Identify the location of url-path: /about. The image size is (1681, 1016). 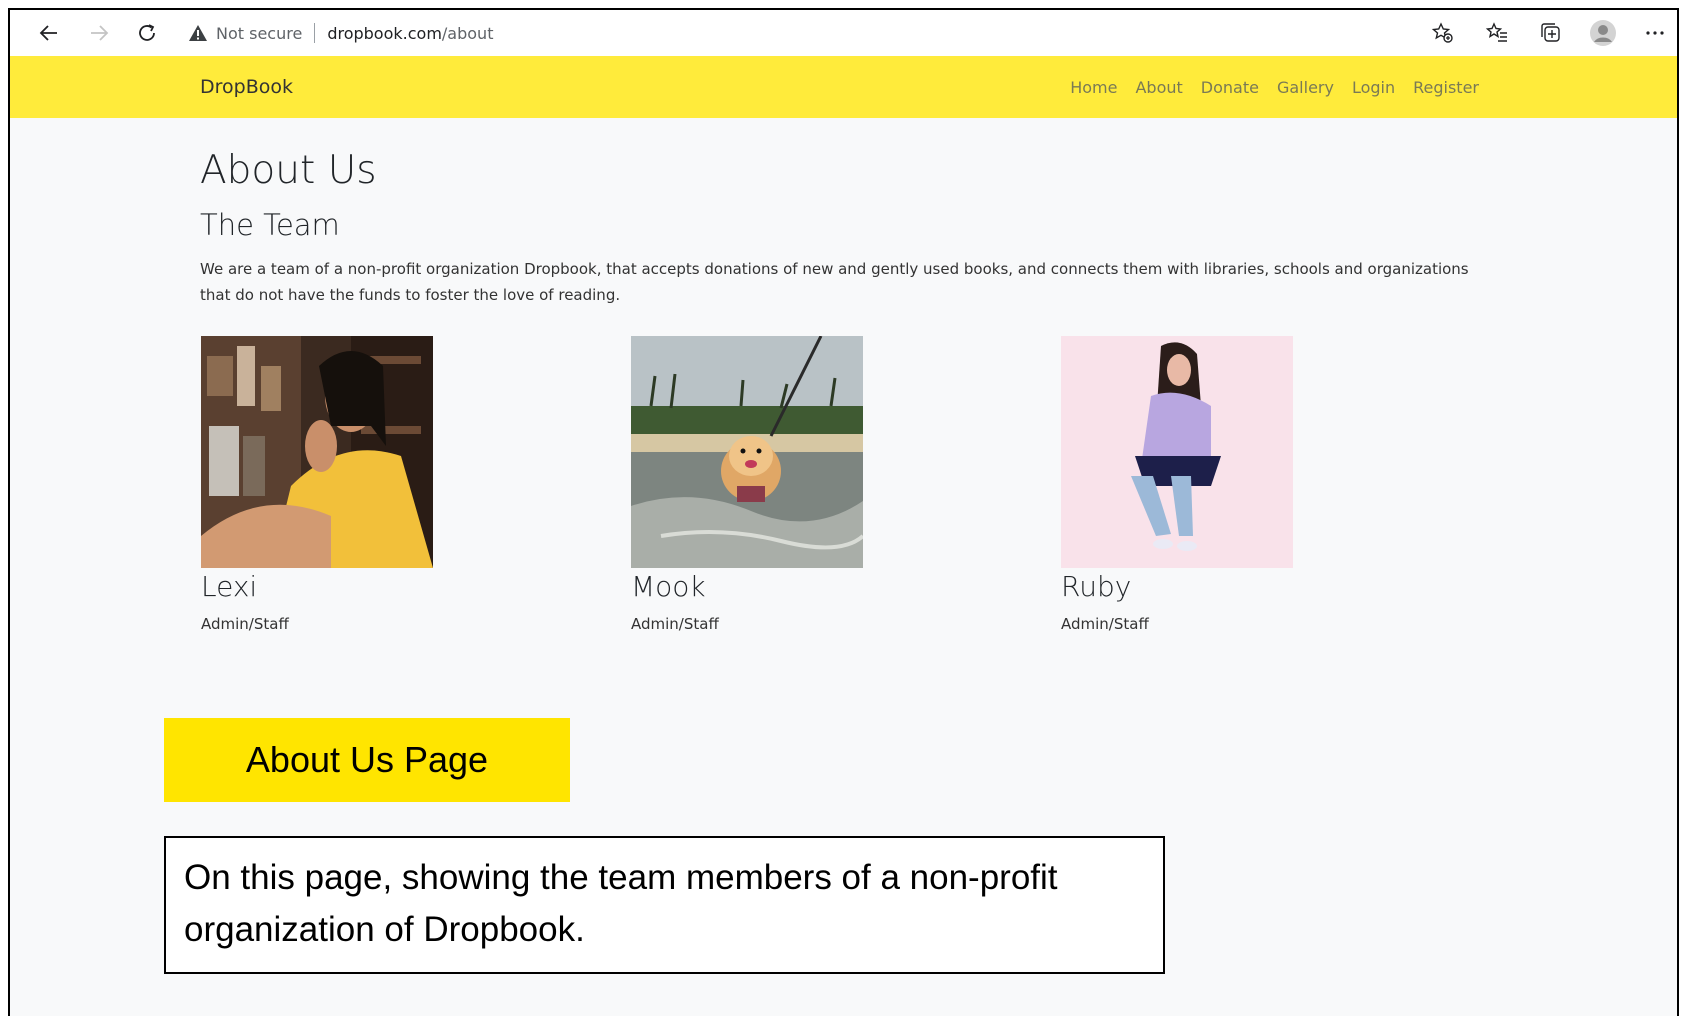
(467, 33).